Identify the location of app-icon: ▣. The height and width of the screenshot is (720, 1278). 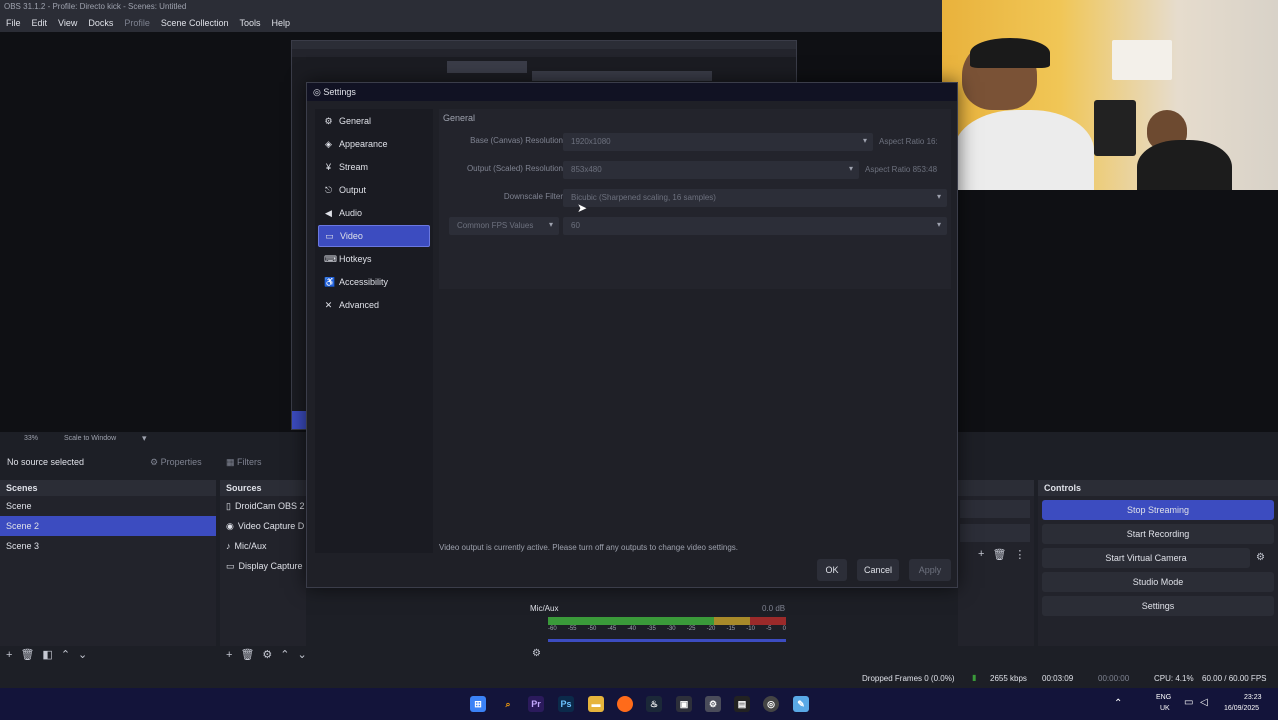
(684, 704).